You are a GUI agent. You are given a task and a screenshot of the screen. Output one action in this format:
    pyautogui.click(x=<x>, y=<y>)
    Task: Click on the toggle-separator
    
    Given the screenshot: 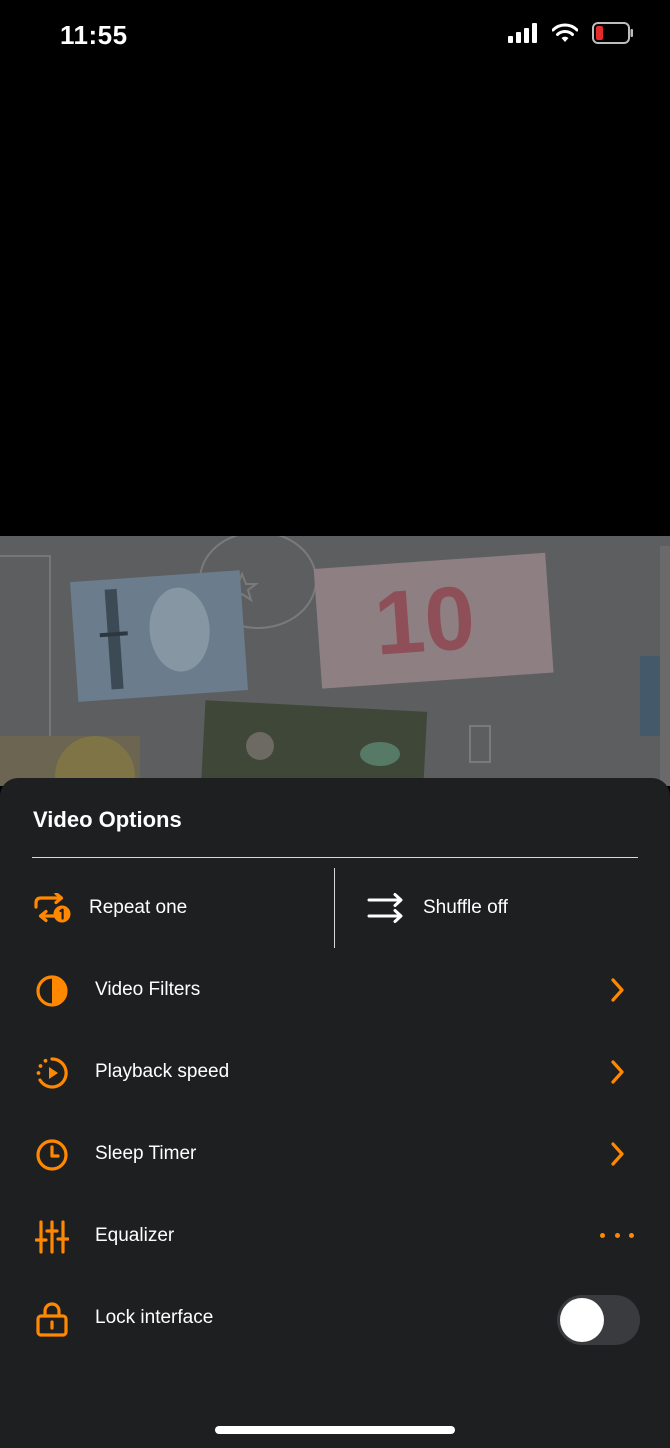 What is the action you would take?
    pyautogui.click(x=334, y=908)
    